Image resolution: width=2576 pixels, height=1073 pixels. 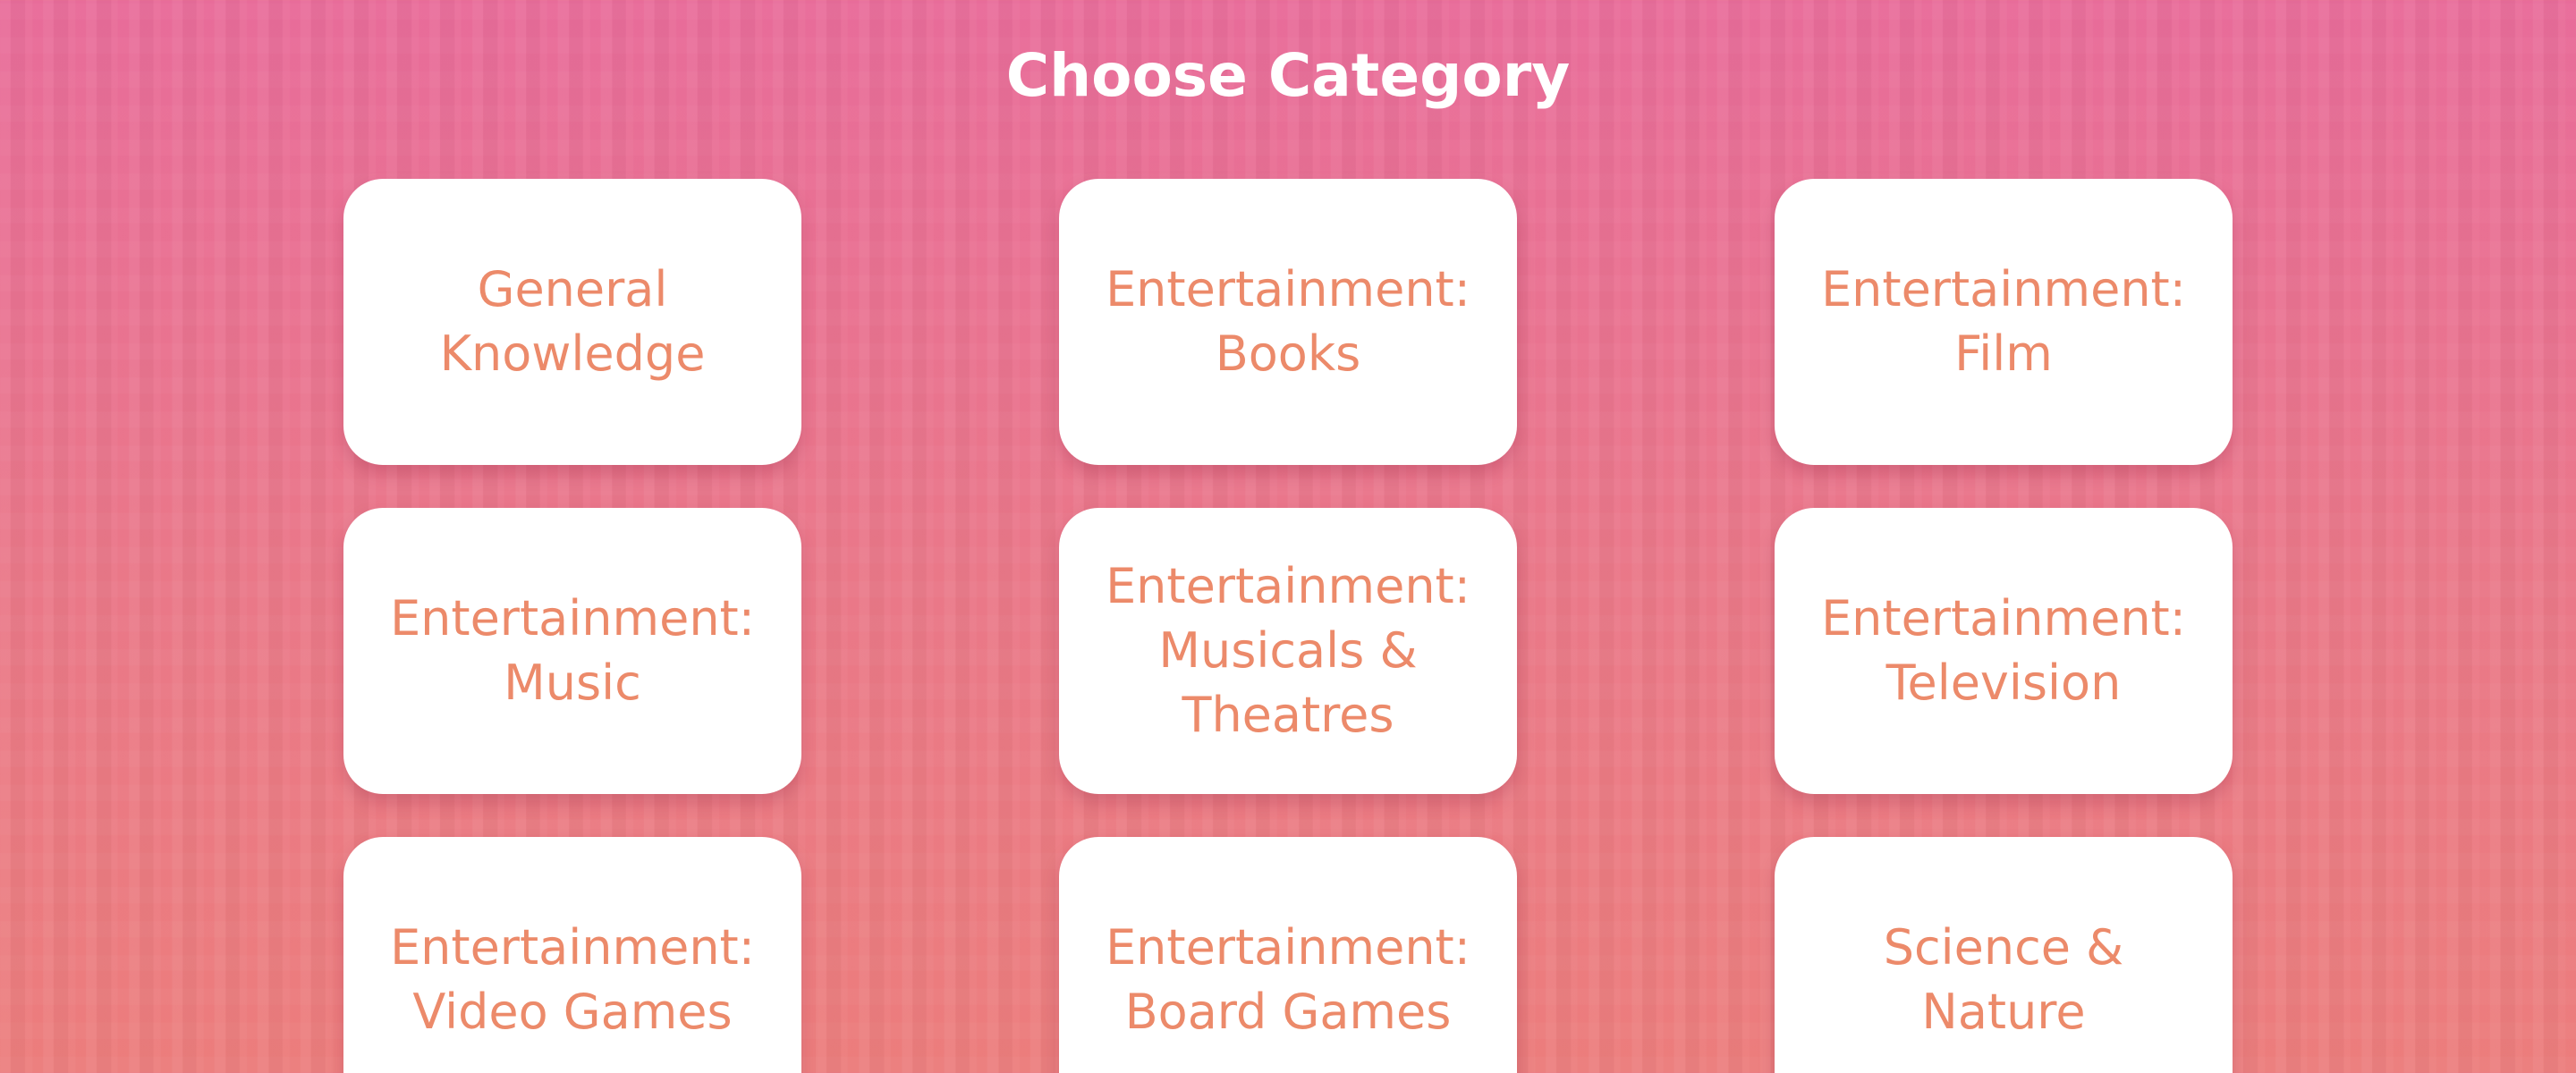 I want to click on category-label: Entertainment: Board Games, so click(x=1288, y=979).